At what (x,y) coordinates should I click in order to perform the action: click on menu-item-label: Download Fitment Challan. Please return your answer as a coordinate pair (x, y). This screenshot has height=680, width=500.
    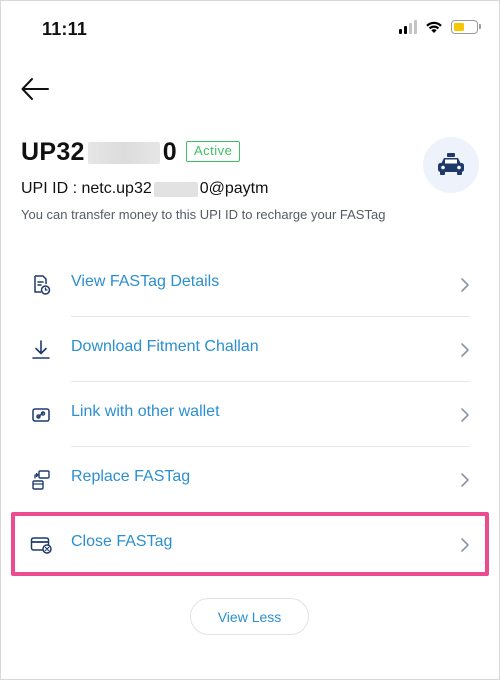
    Looking at the image, I should click on (165, 346).